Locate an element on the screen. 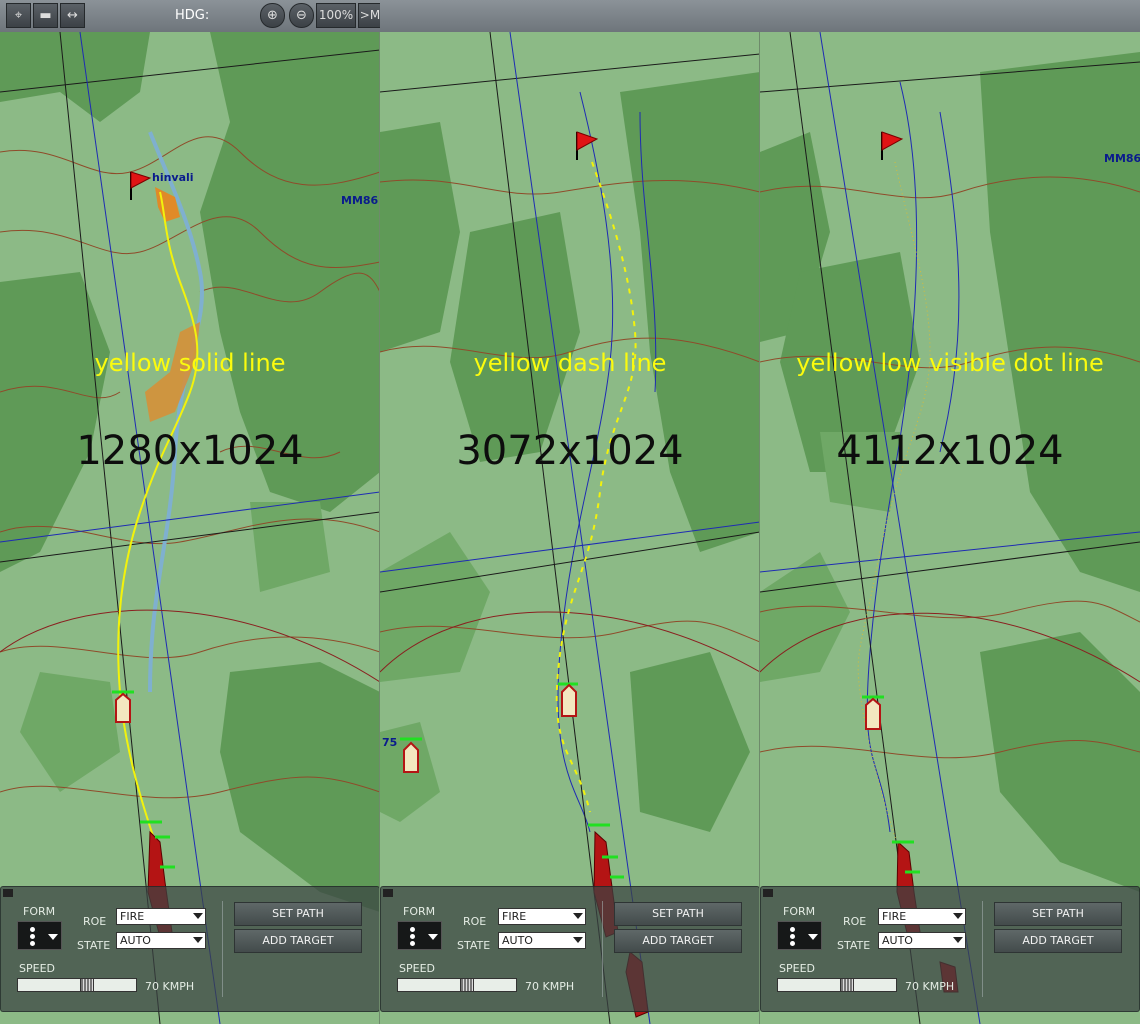 Image resolution: width=1140 pixels, height=1024 pixels. panel-resolution: 1280x1024 is located at coordinates (190, 451).